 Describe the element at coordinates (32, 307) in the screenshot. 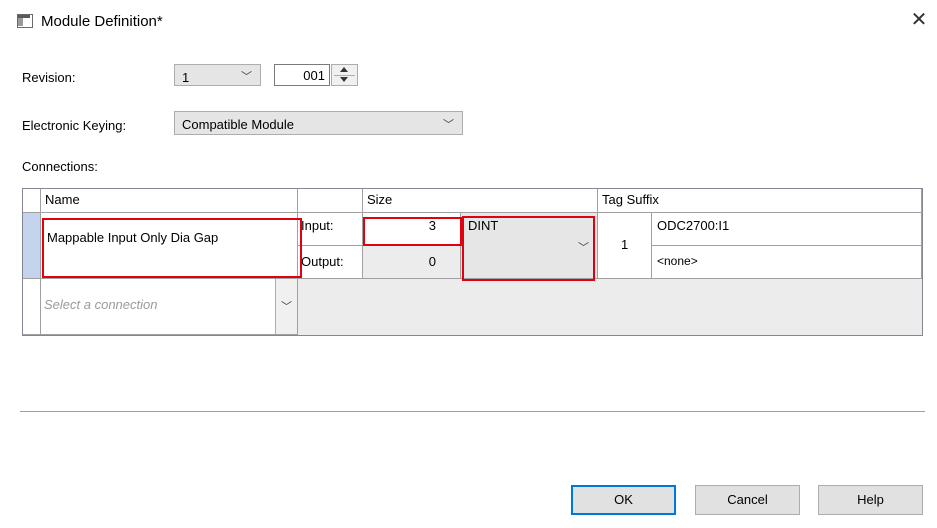

I see `new-row-selector` at that location.